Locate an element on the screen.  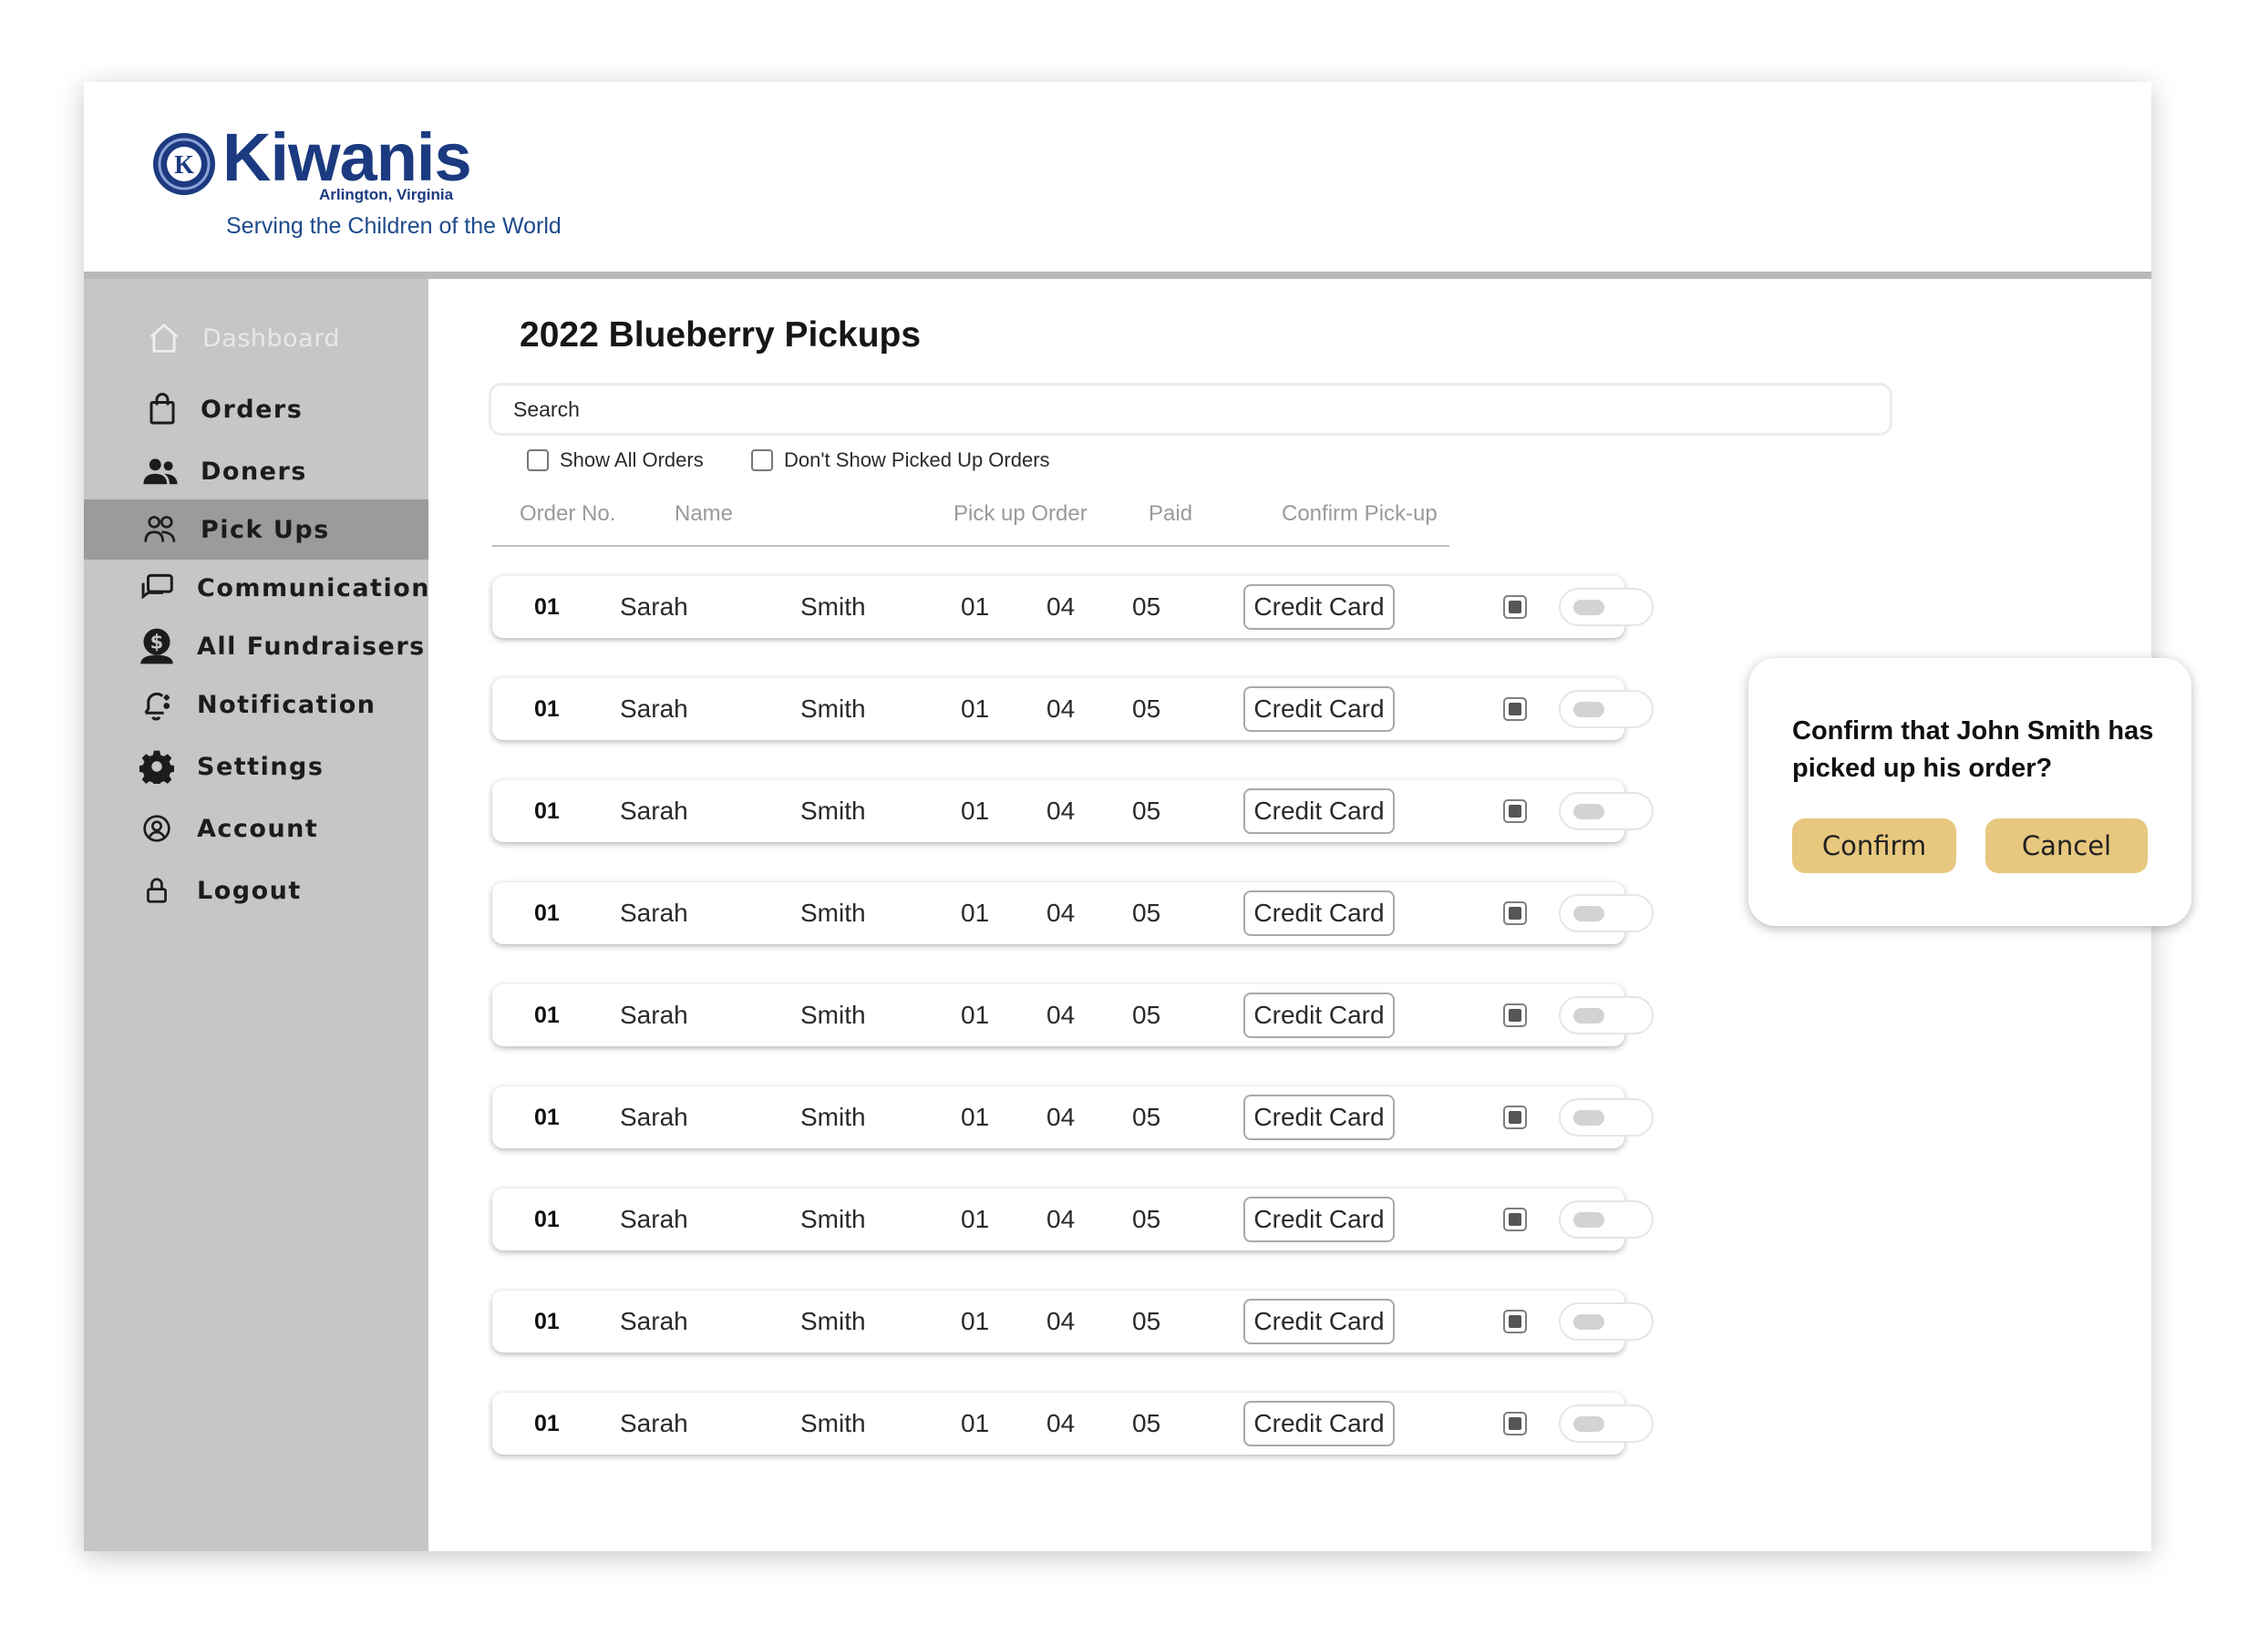
account-icon is located at coordinates (157, 828).